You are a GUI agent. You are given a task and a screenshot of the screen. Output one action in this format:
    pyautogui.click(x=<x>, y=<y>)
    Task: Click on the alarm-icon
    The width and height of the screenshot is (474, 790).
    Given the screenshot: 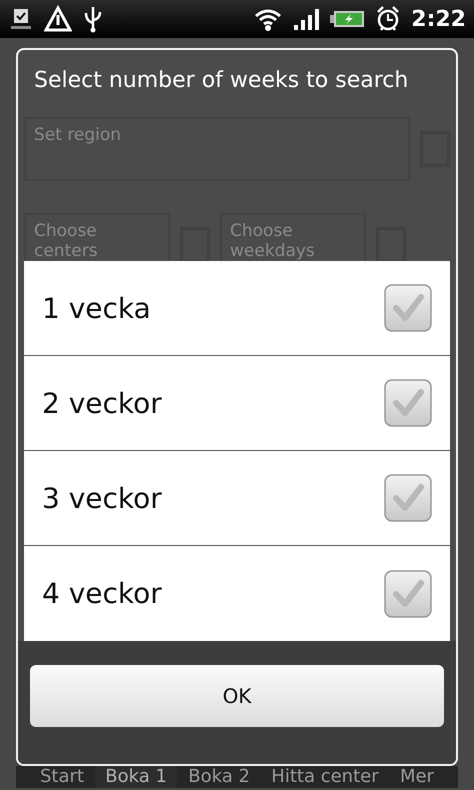 What is the action you would take?
    pyautogui.click(x=388, y=19)
    